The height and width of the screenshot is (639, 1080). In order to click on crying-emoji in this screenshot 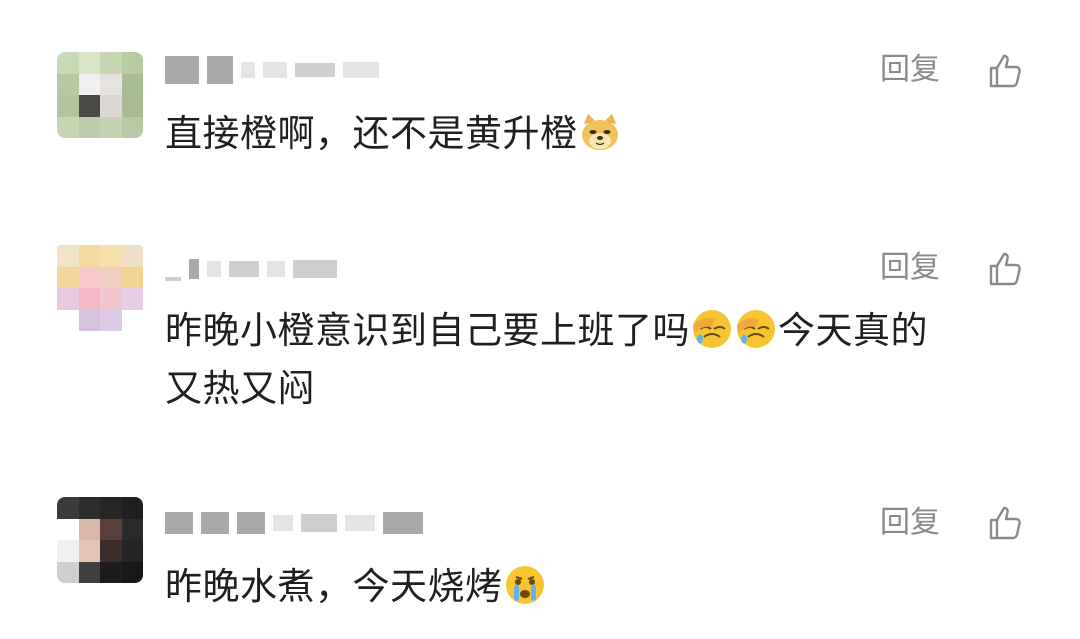, I will do `click(524, 585)`.